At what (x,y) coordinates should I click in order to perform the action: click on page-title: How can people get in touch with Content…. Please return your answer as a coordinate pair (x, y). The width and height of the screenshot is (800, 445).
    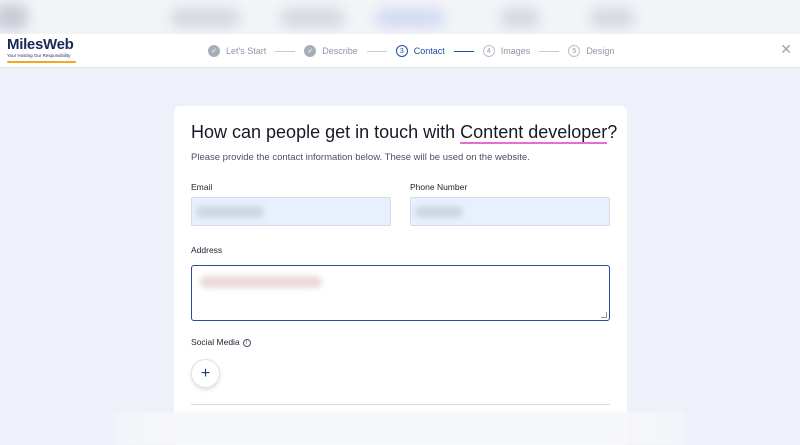
    Looking at the image, I should click on (404, 133).